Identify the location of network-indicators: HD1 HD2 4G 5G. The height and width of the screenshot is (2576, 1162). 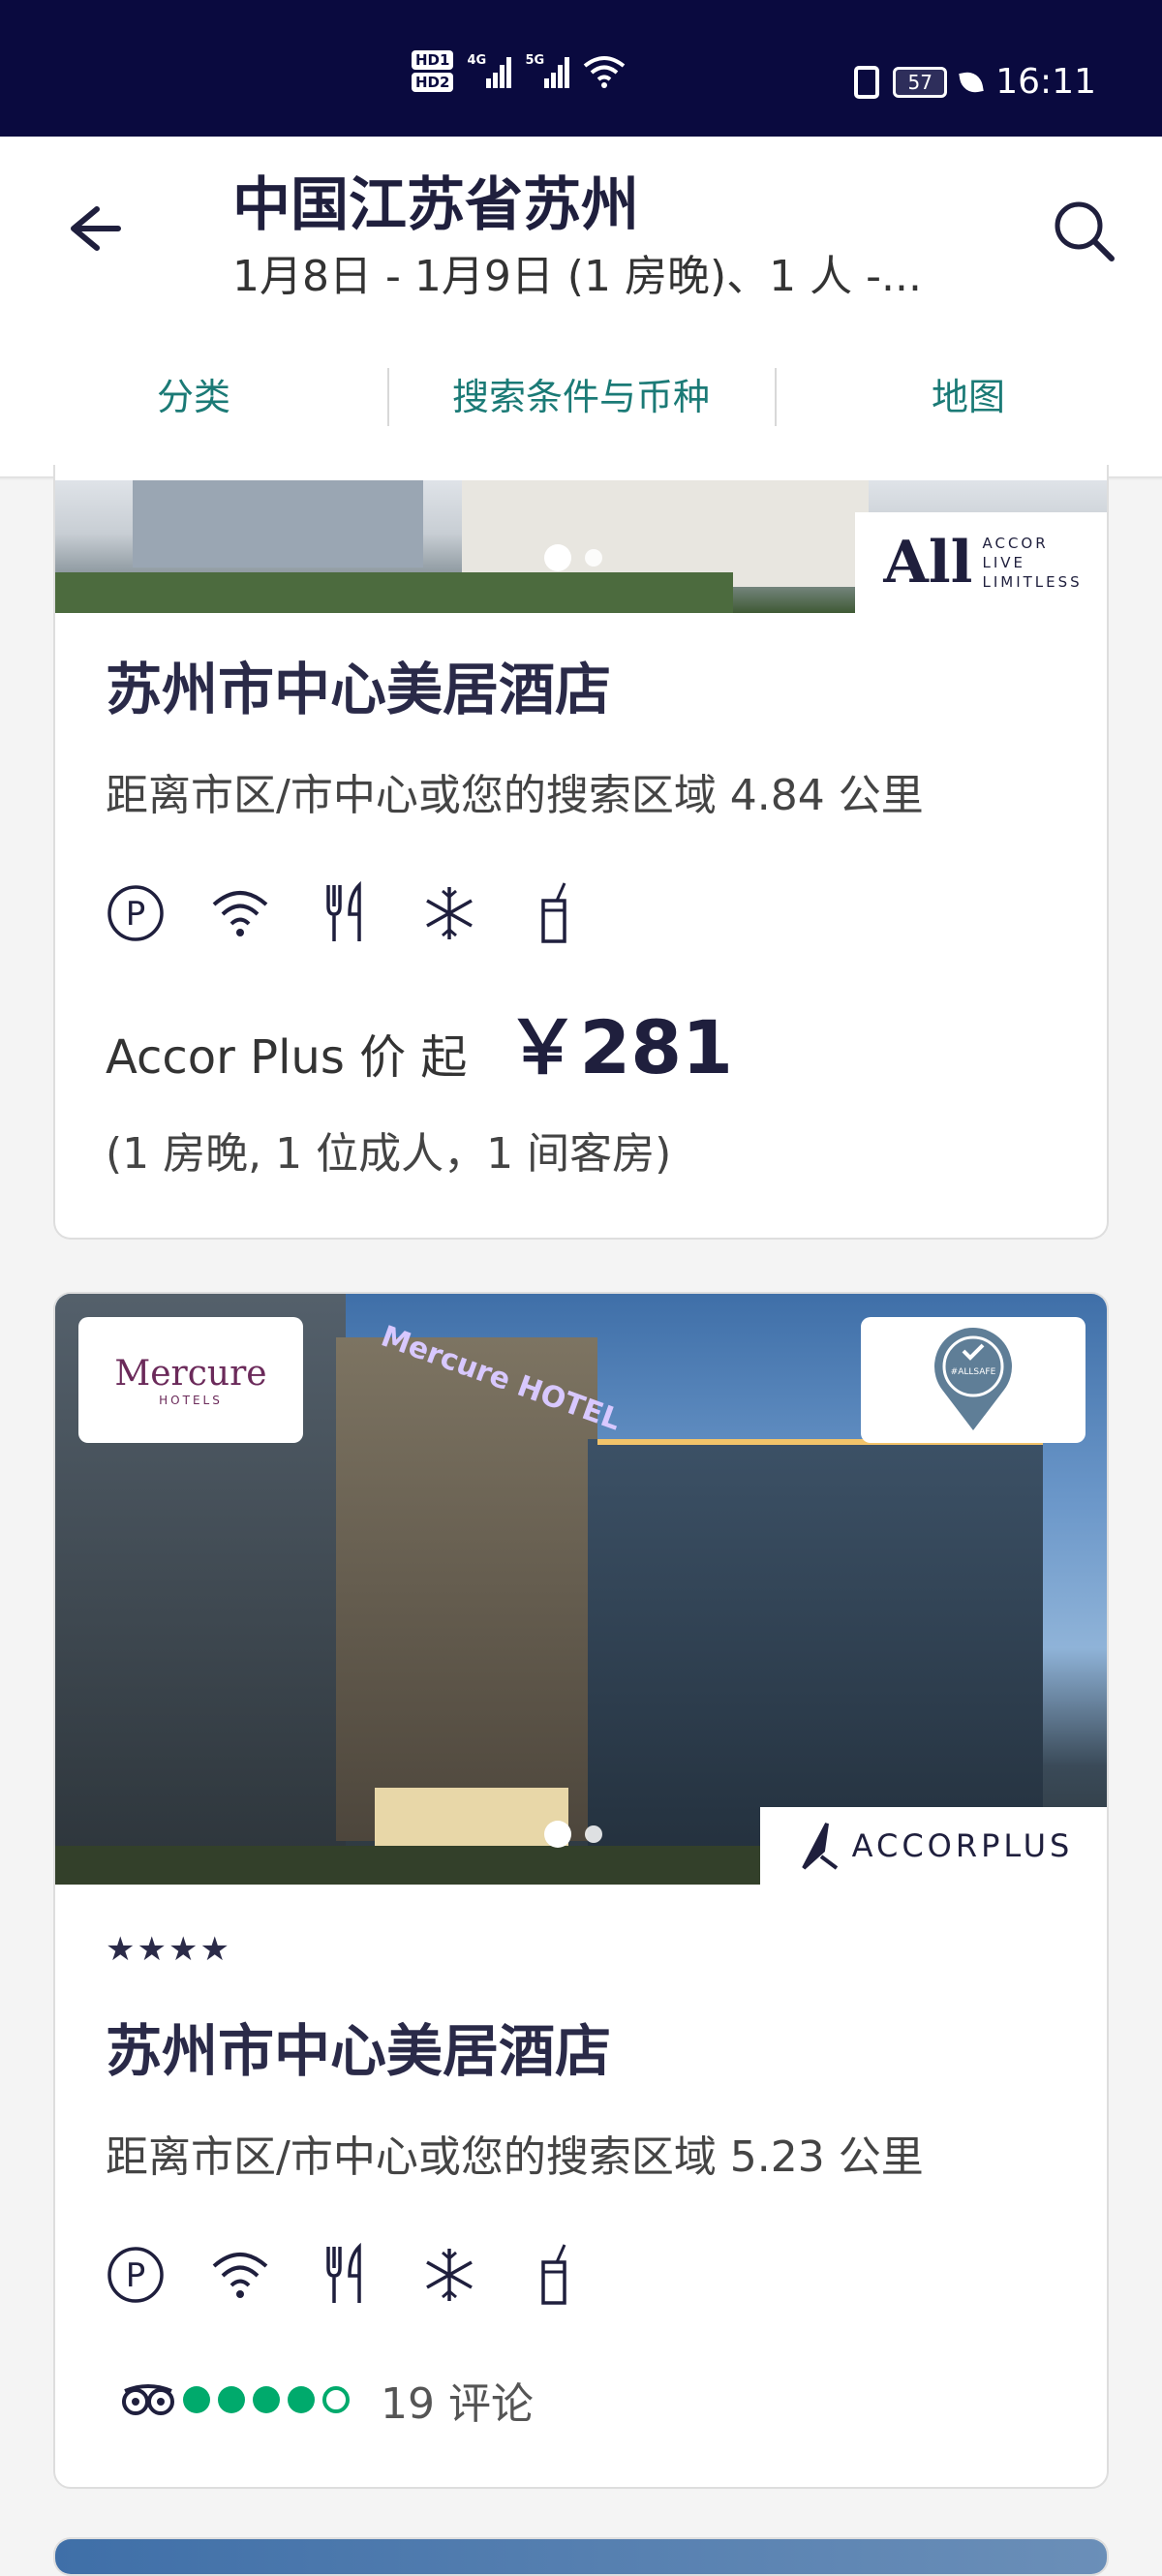
(519, 71).